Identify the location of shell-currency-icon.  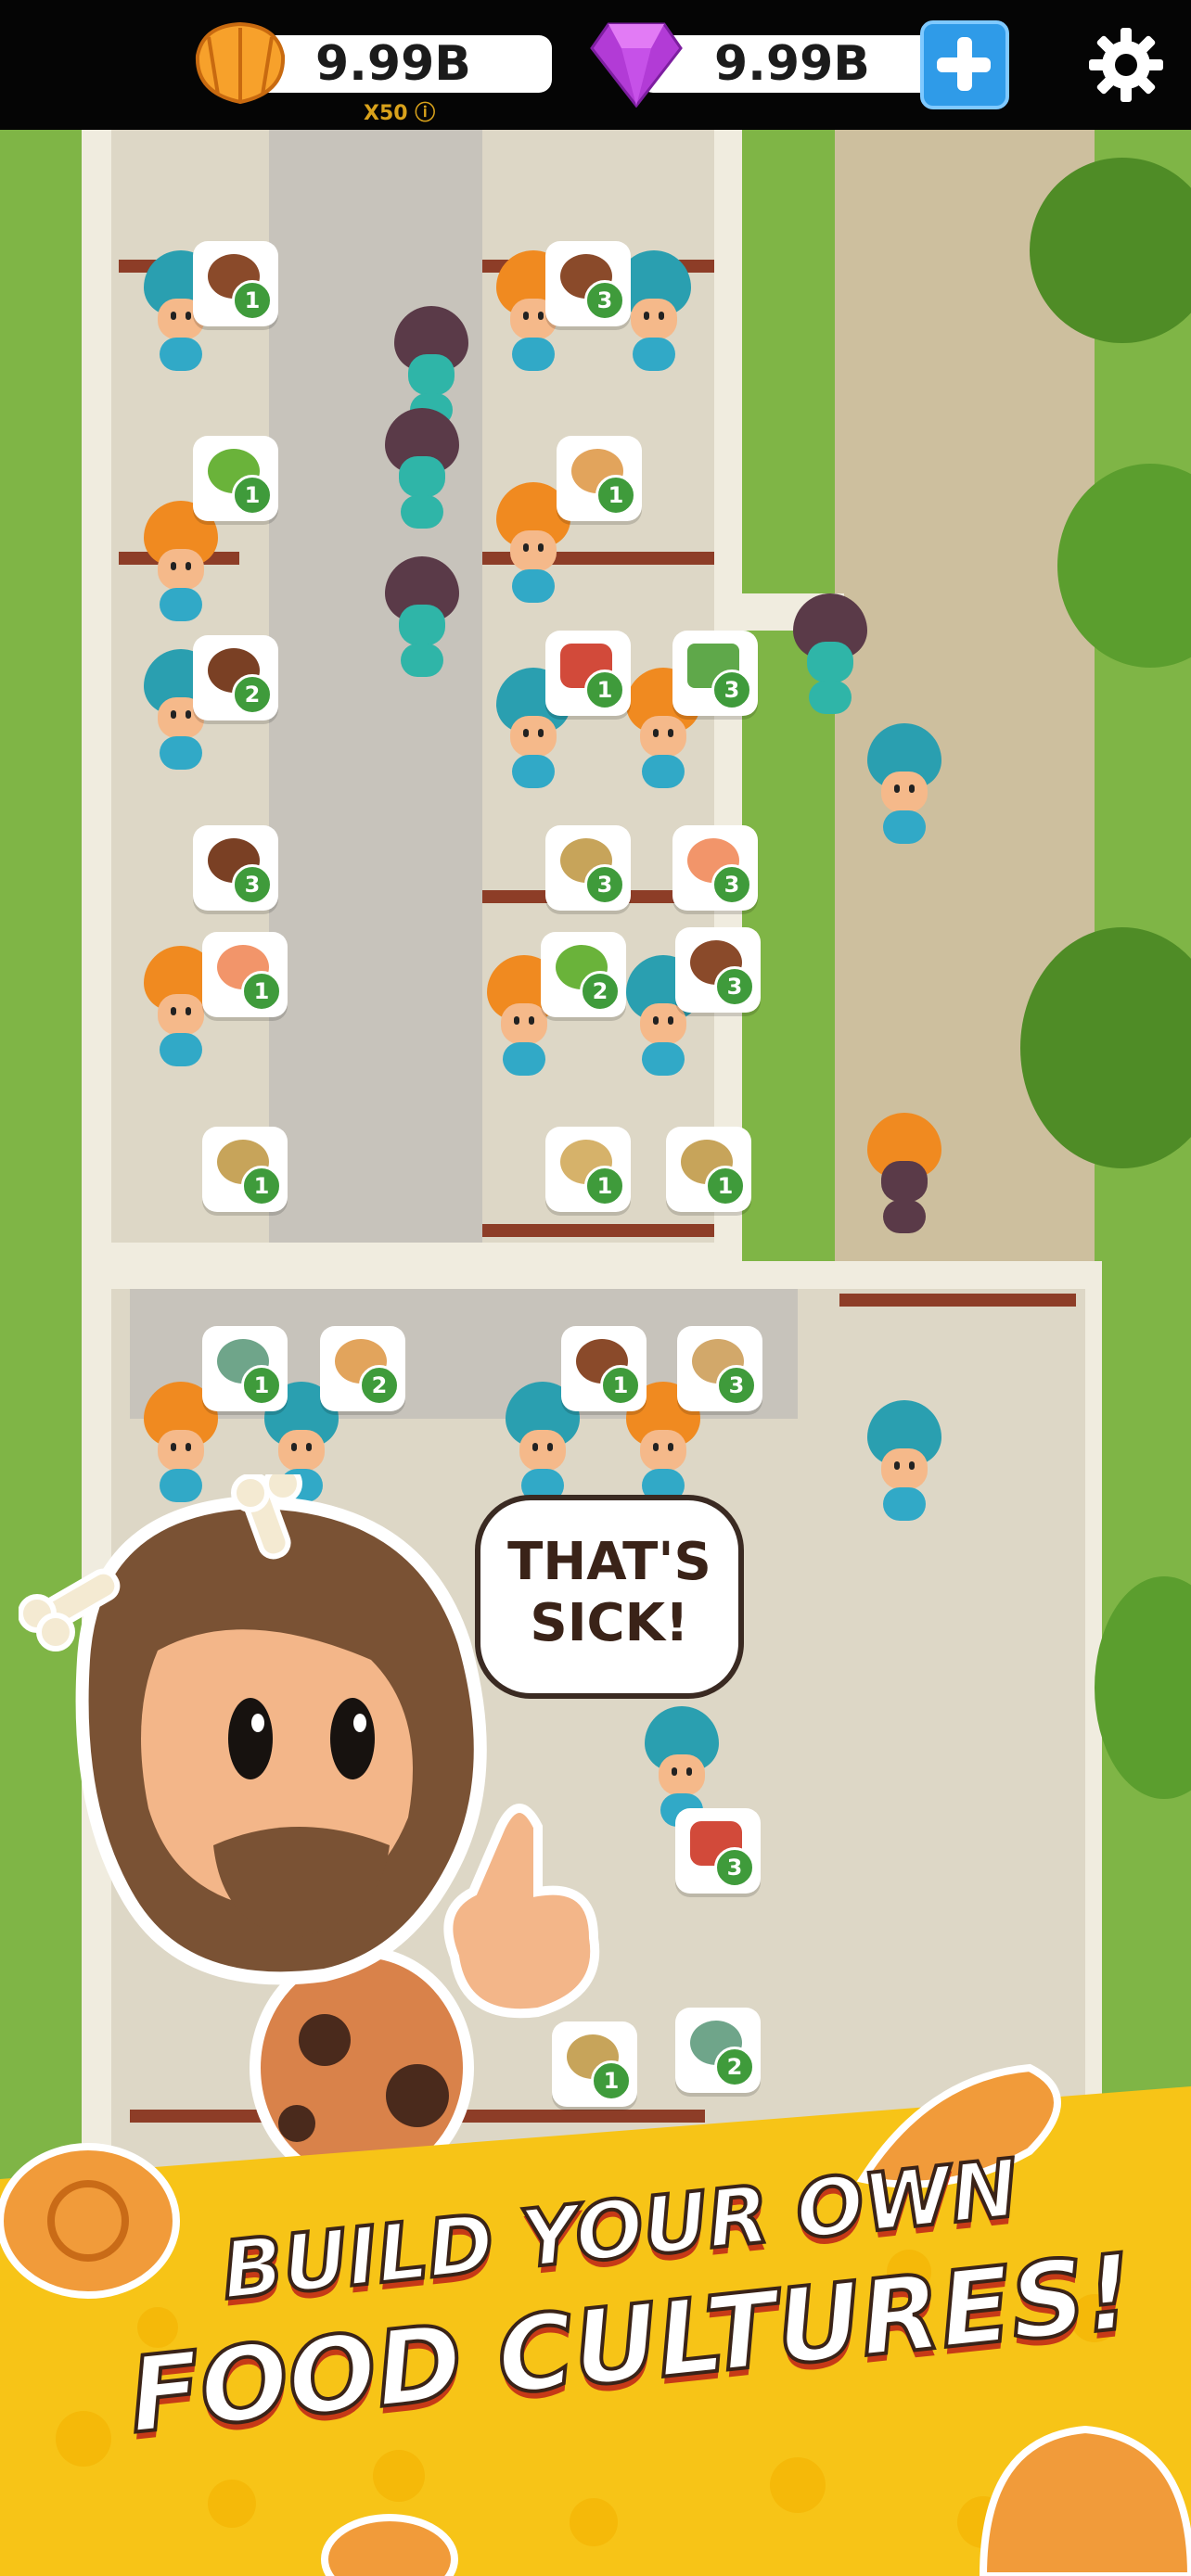
(240, 63).